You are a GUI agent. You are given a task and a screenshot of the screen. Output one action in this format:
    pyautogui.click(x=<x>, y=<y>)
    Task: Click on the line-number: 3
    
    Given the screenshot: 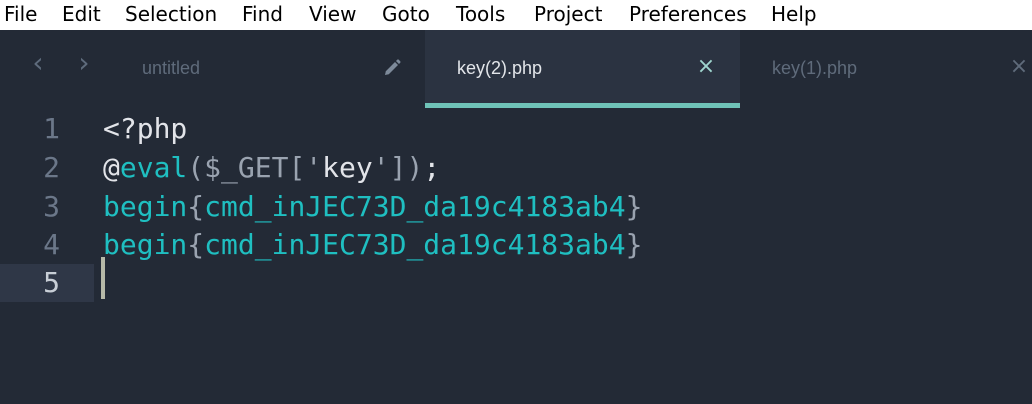 What is the action you would take?
    pyautogui.click(x=51, y=206)
    